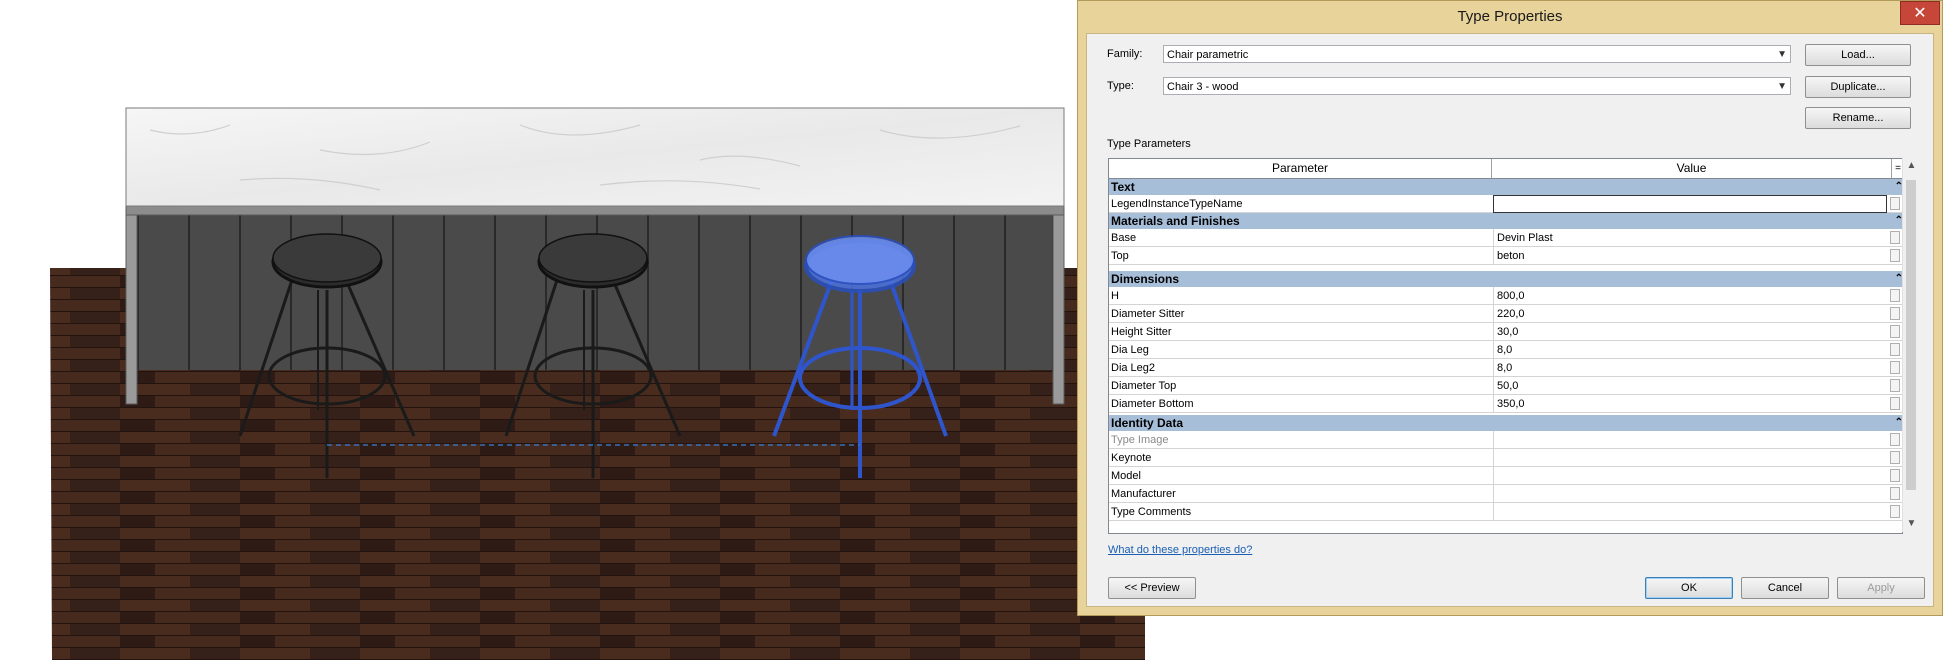  I want to click on param-value: 350,0, so click(1690, 404).